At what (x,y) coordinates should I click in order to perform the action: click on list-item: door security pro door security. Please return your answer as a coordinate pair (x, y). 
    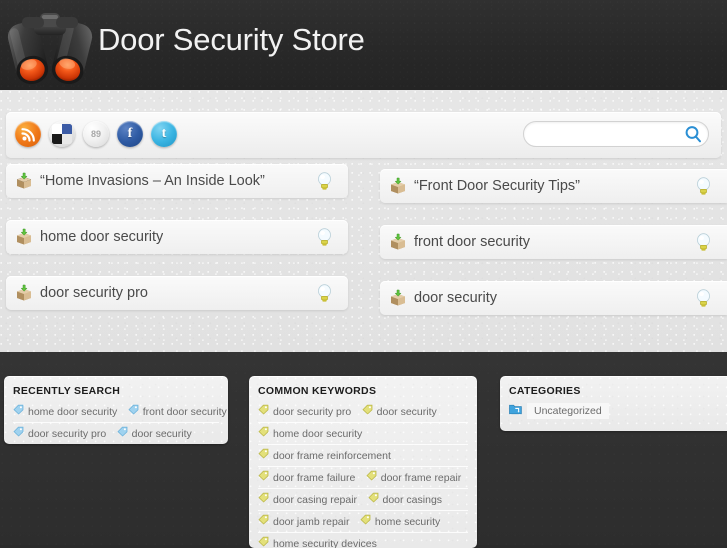
    Looking at the image, I should click on (116, 433).